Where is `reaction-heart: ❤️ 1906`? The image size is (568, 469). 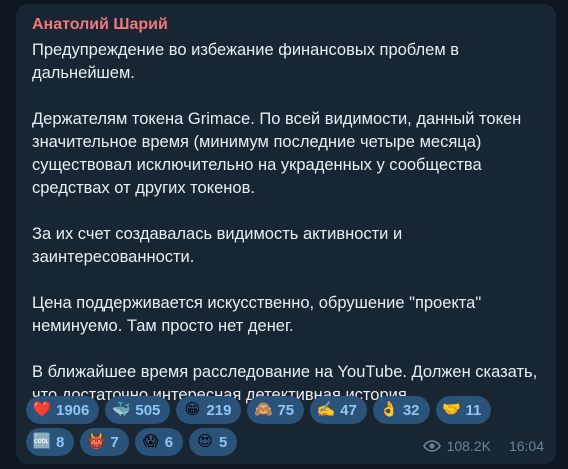
reaction-heart: ❤️ 1906 is located at coordinates (63, 410).